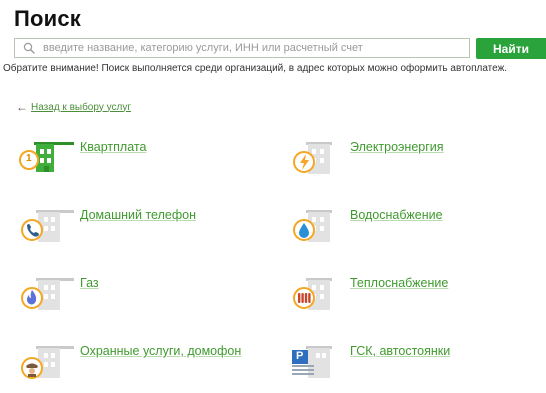 This screenshot has width=546, height=393. Describe the element at coordinates (318, 162) in the screenshot. I see `lightning-icon` at that location.